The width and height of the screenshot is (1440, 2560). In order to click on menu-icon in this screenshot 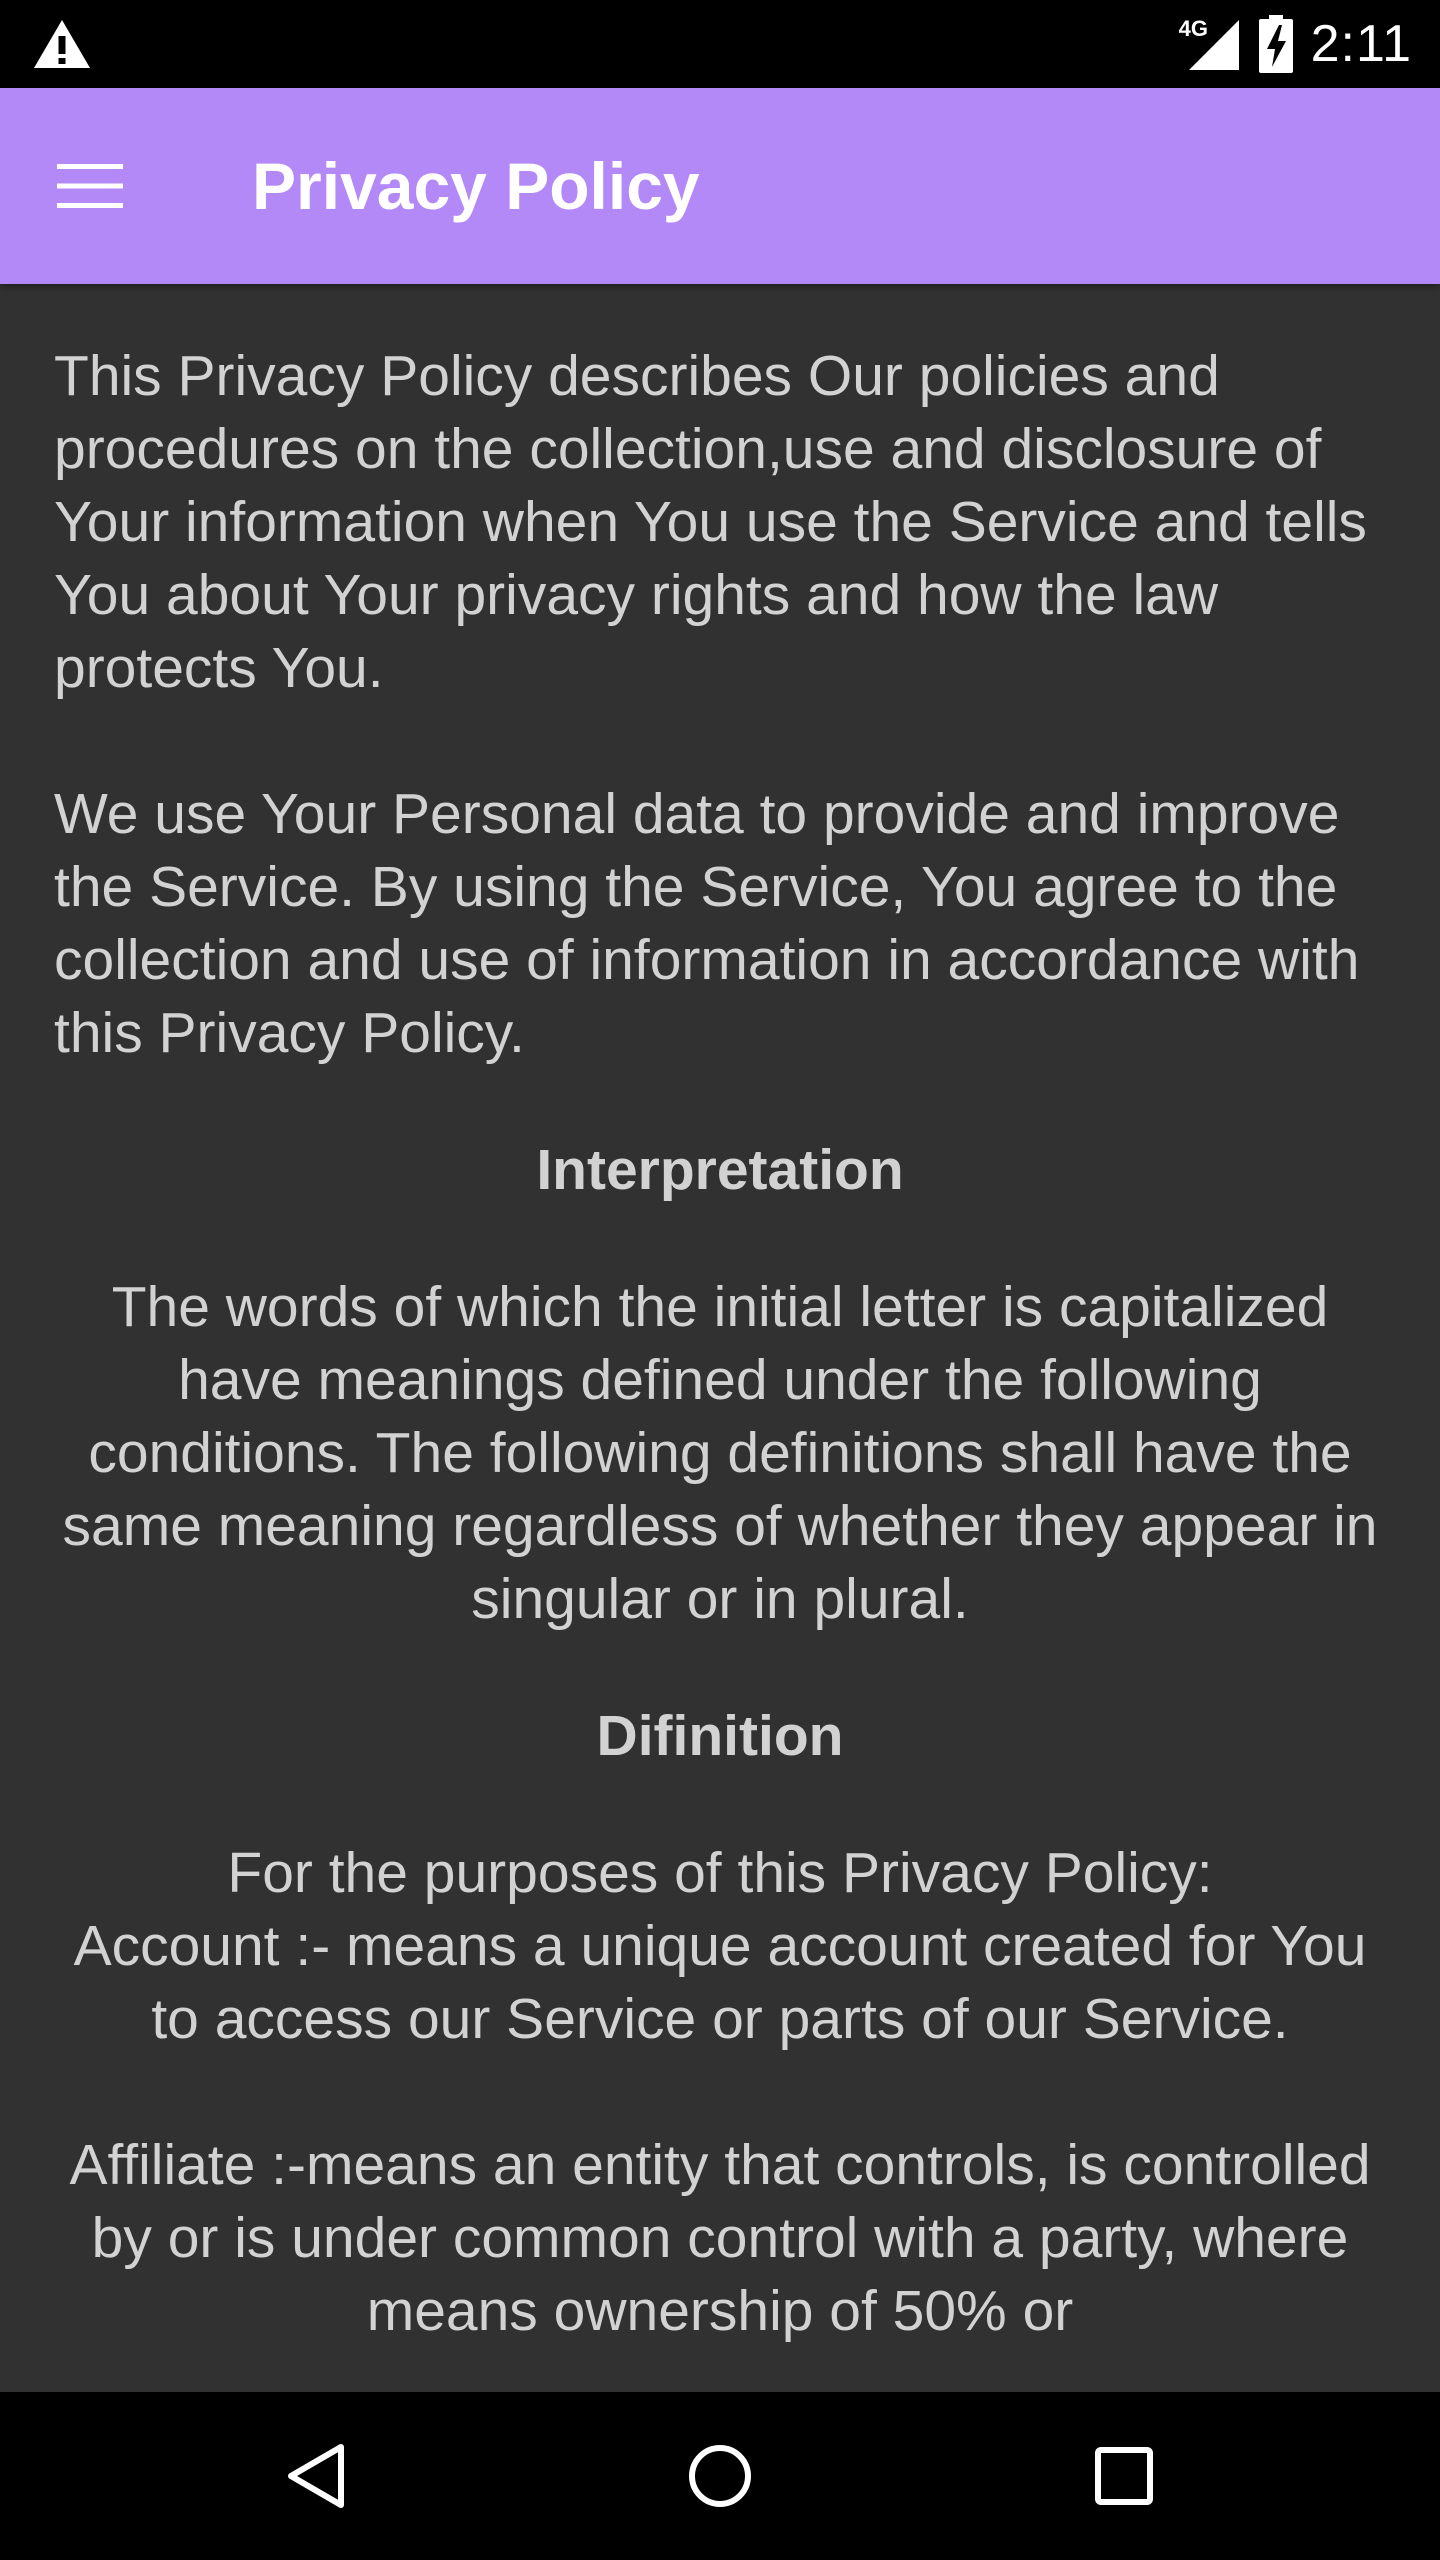, I will do `click(90, 186)`.